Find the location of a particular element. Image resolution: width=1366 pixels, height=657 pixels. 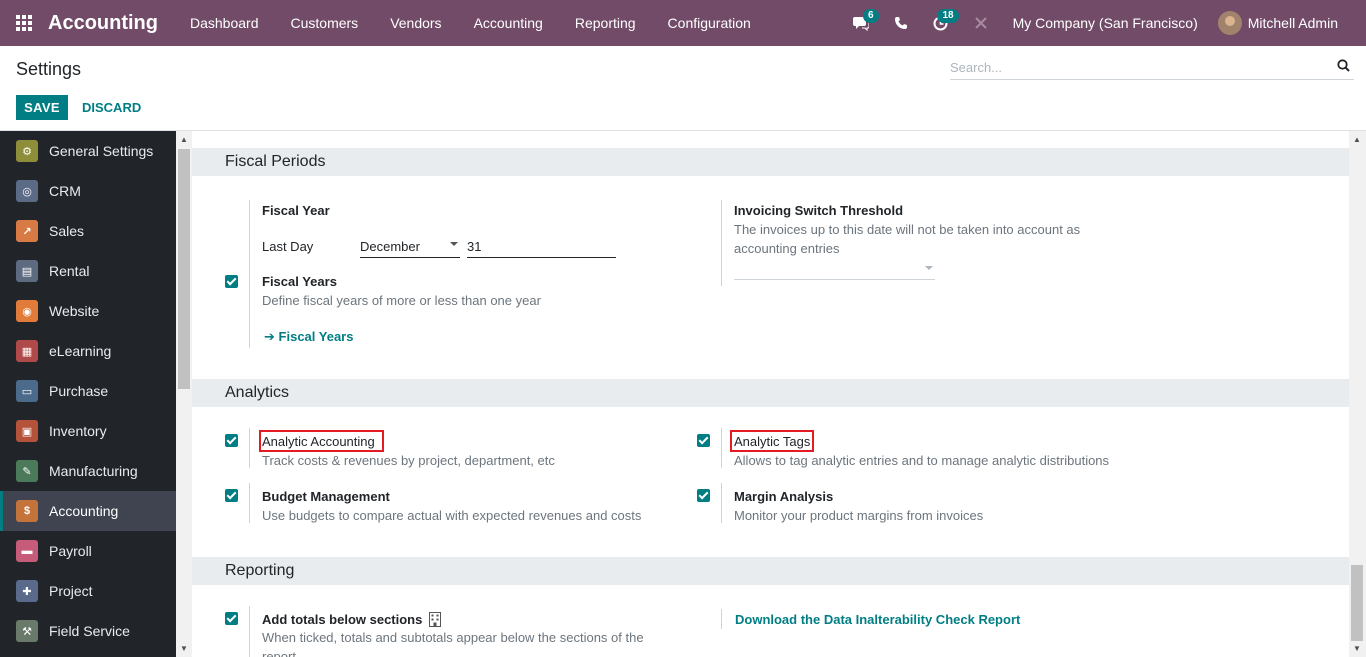

budget-management-title: Budget Management is located at coordinates (326, 496).